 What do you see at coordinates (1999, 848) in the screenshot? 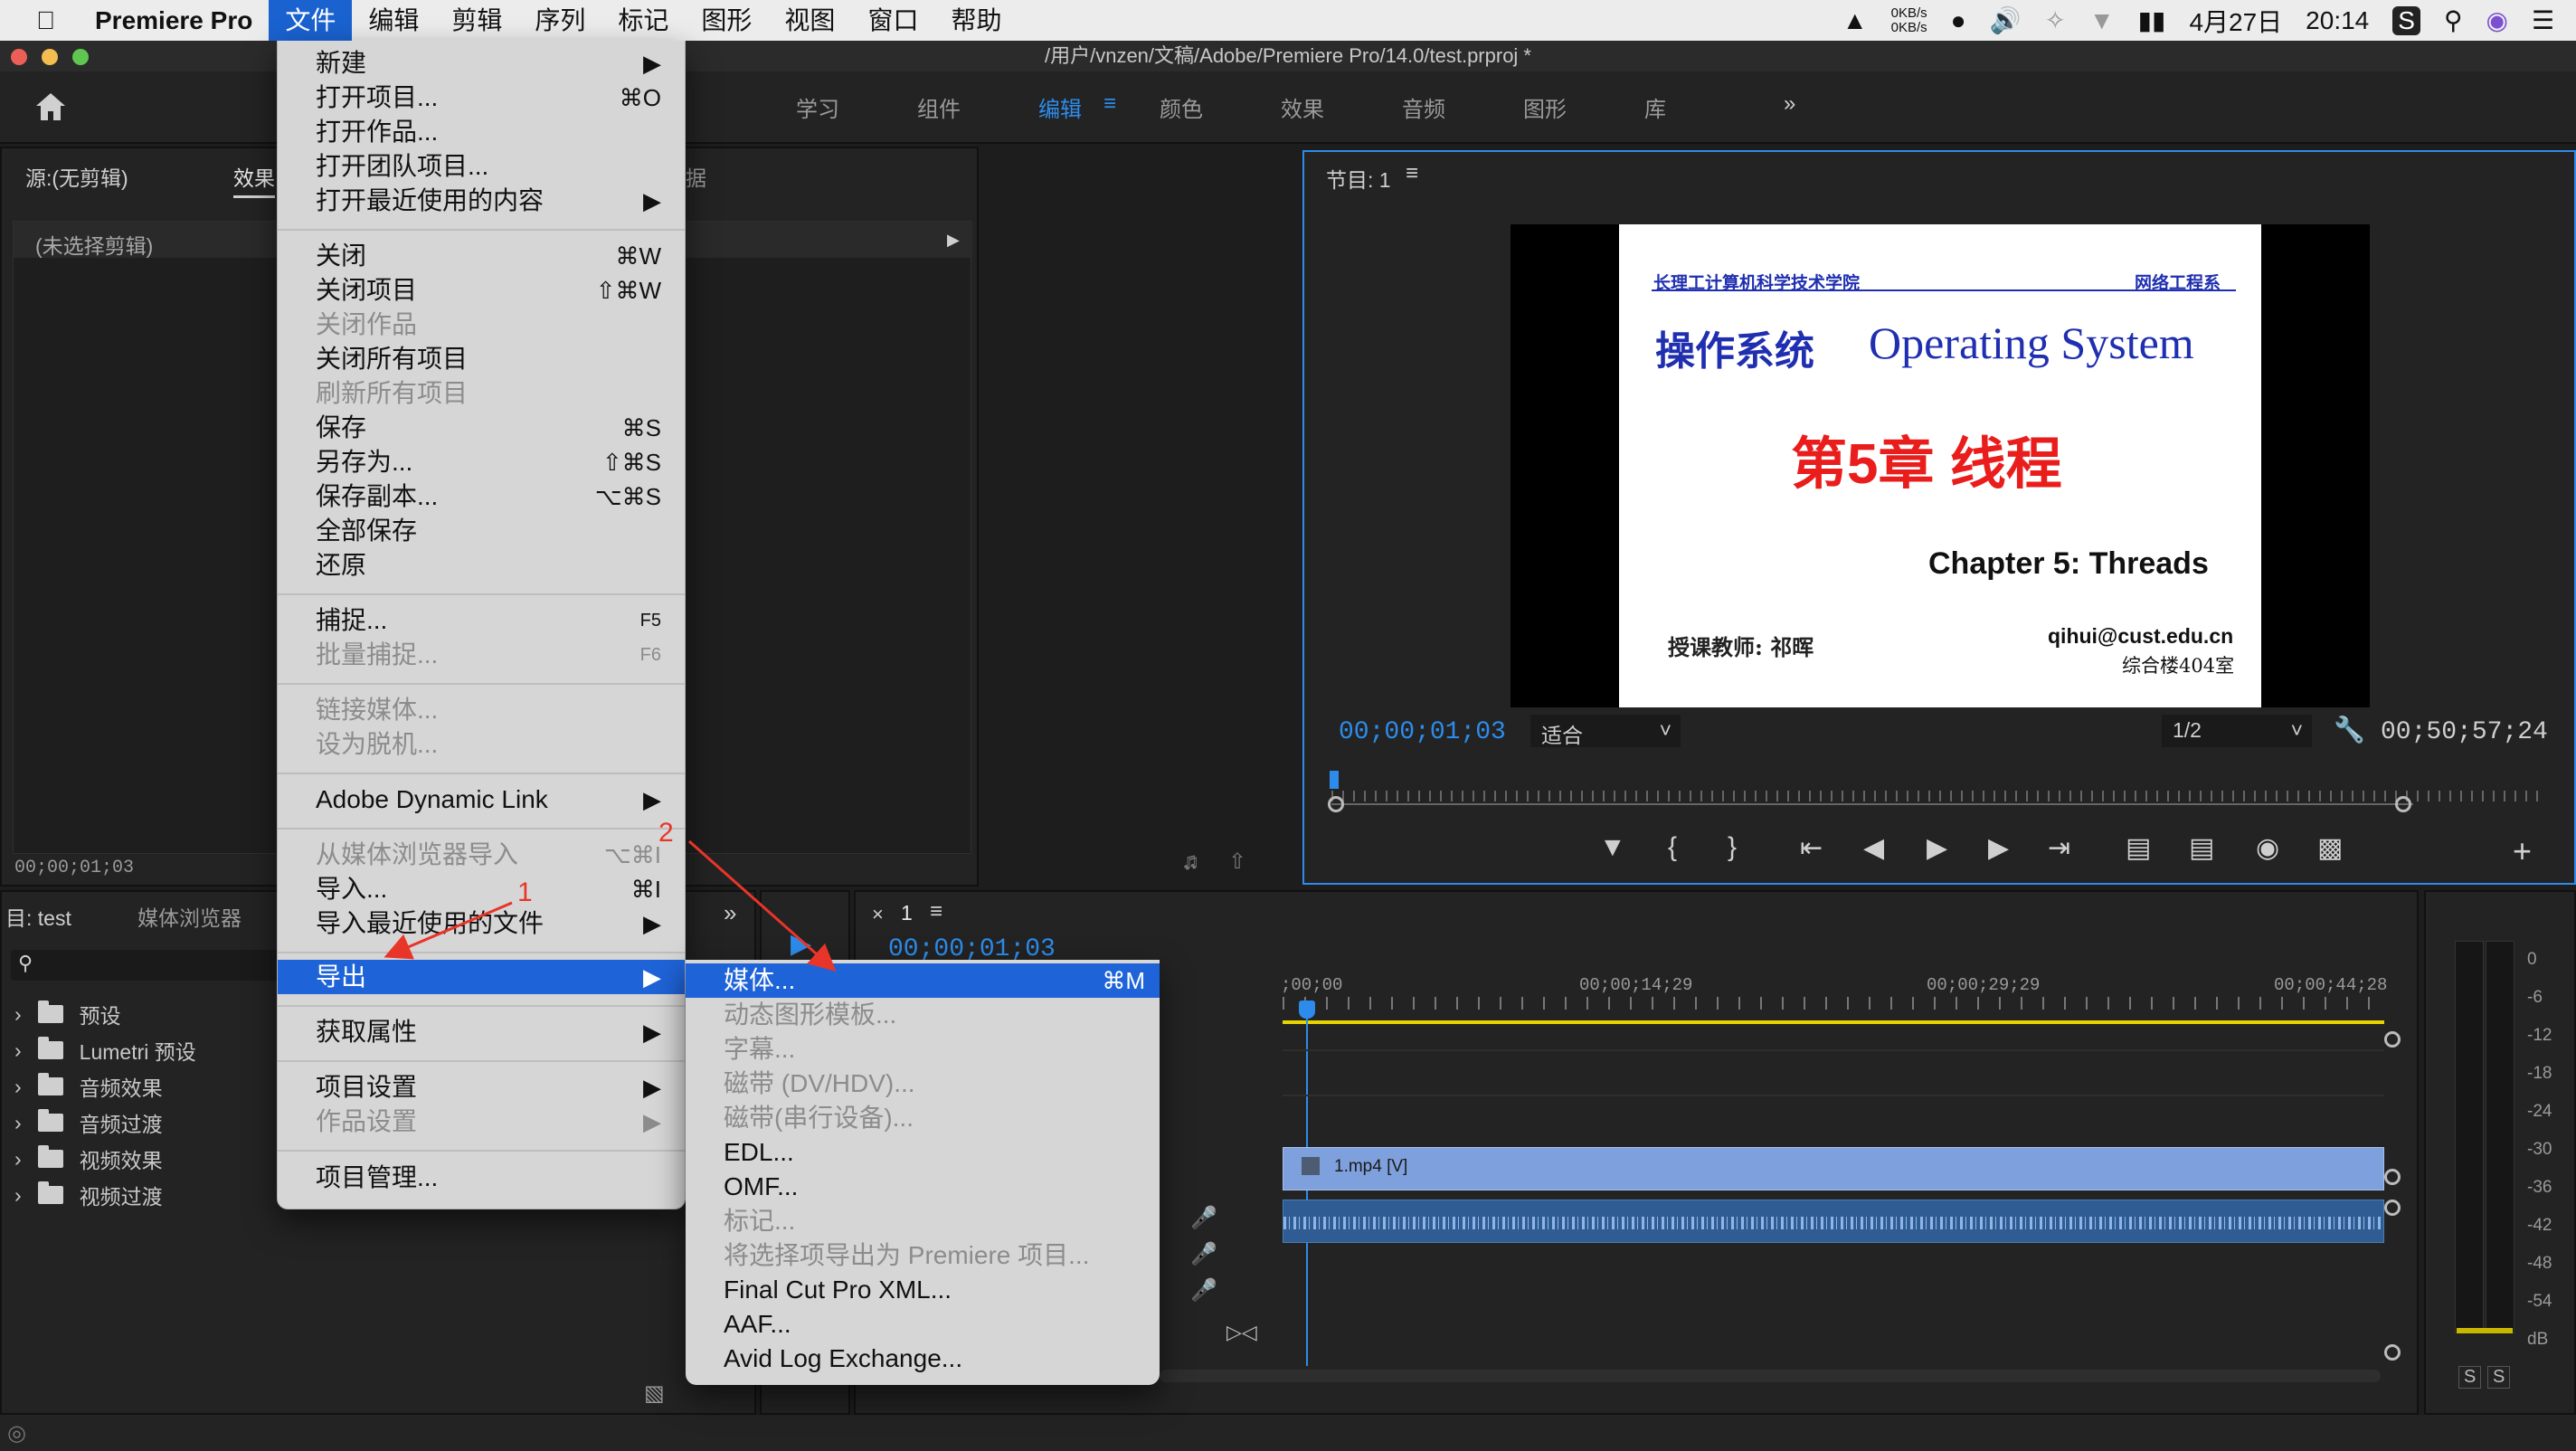
I see `step-forward-icon: ▶` at bounding box center [1999, 848].